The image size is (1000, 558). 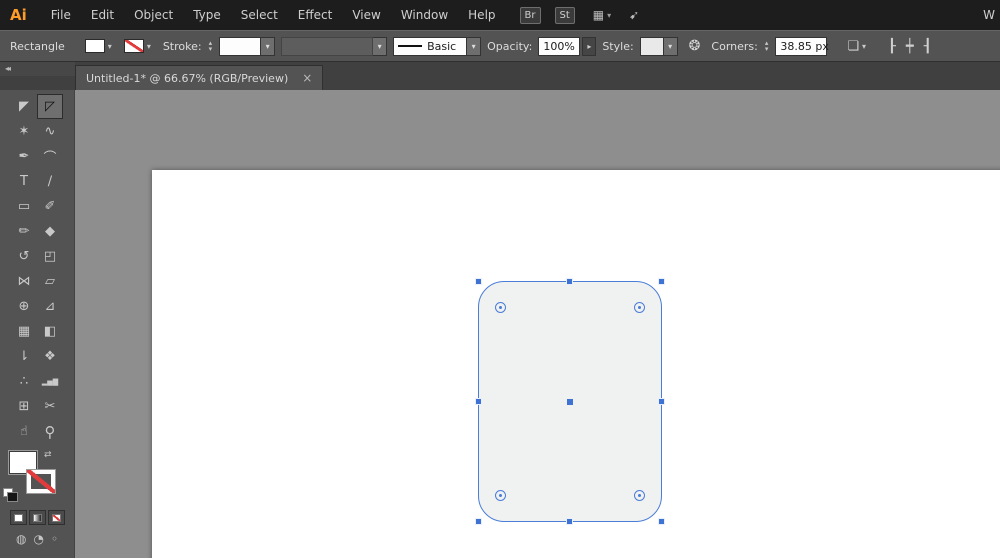 I want to click on free-transform-tool: ▱, so click(x=50, y=281).